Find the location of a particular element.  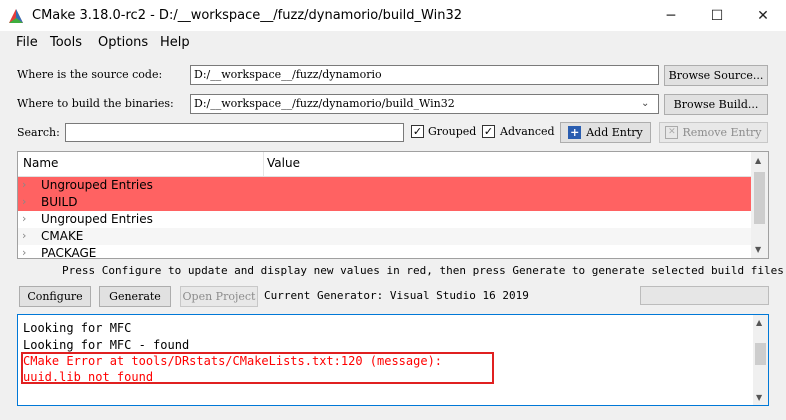

grouped-label: Grouped is located at coordinates (452, 131).